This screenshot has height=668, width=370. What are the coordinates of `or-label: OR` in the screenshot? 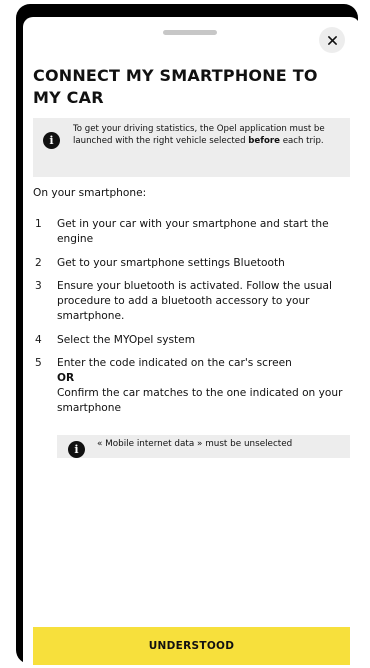 It's located at (66, 378).